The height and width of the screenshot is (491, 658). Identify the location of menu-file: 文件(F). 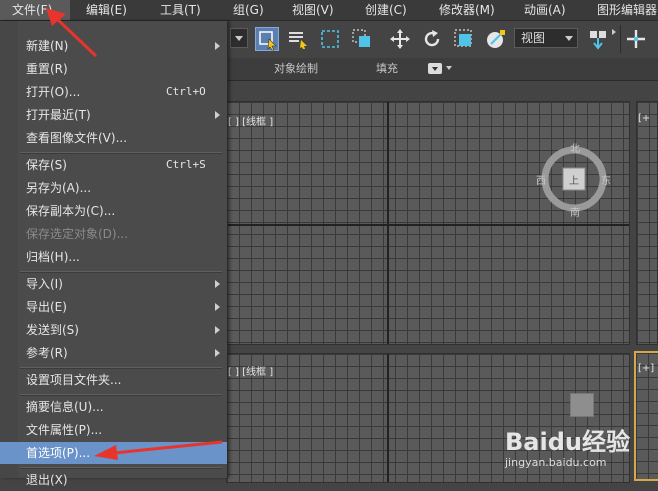
(35, 10).